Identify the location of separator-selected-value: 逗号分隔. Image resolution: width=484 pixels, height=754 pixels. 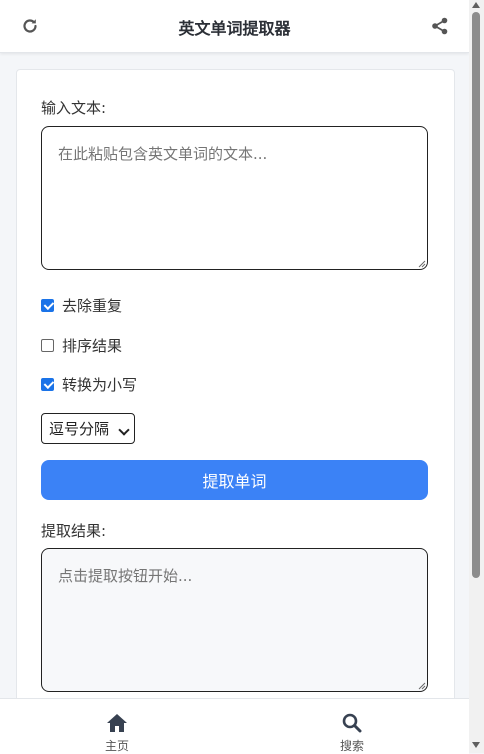
(79, 429).